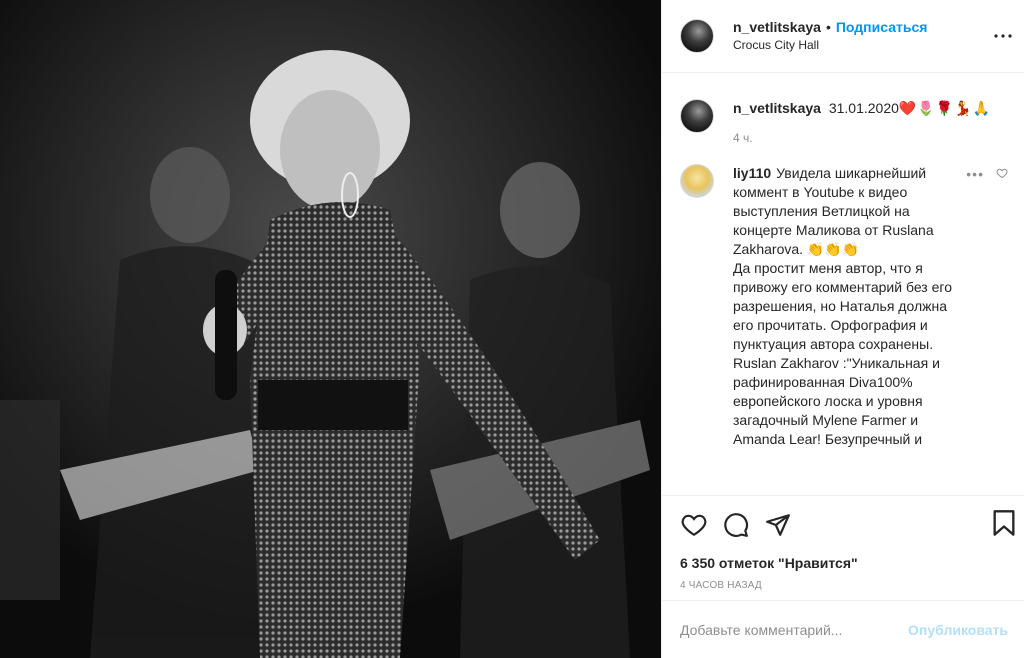  I want to click on caption-body: n_vetlitskaya 31.01.2020❤️🌷🌹💃🙏 4 ч., so click(862, 122).